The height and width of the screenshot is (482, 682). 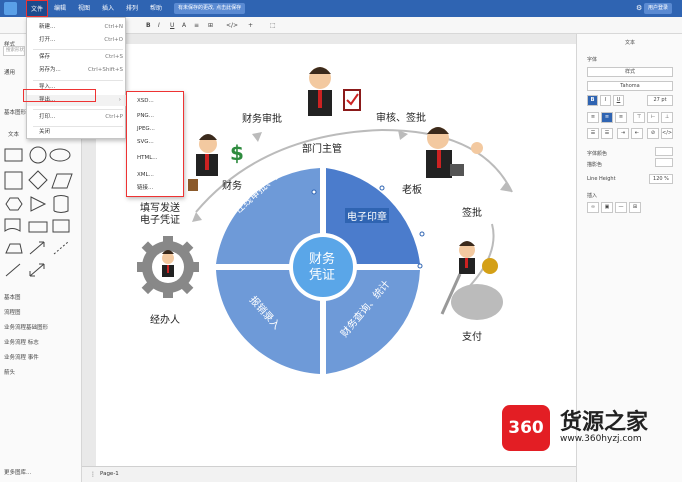 I want to click on label-handler: 经办人, so click(x=165, y=320).